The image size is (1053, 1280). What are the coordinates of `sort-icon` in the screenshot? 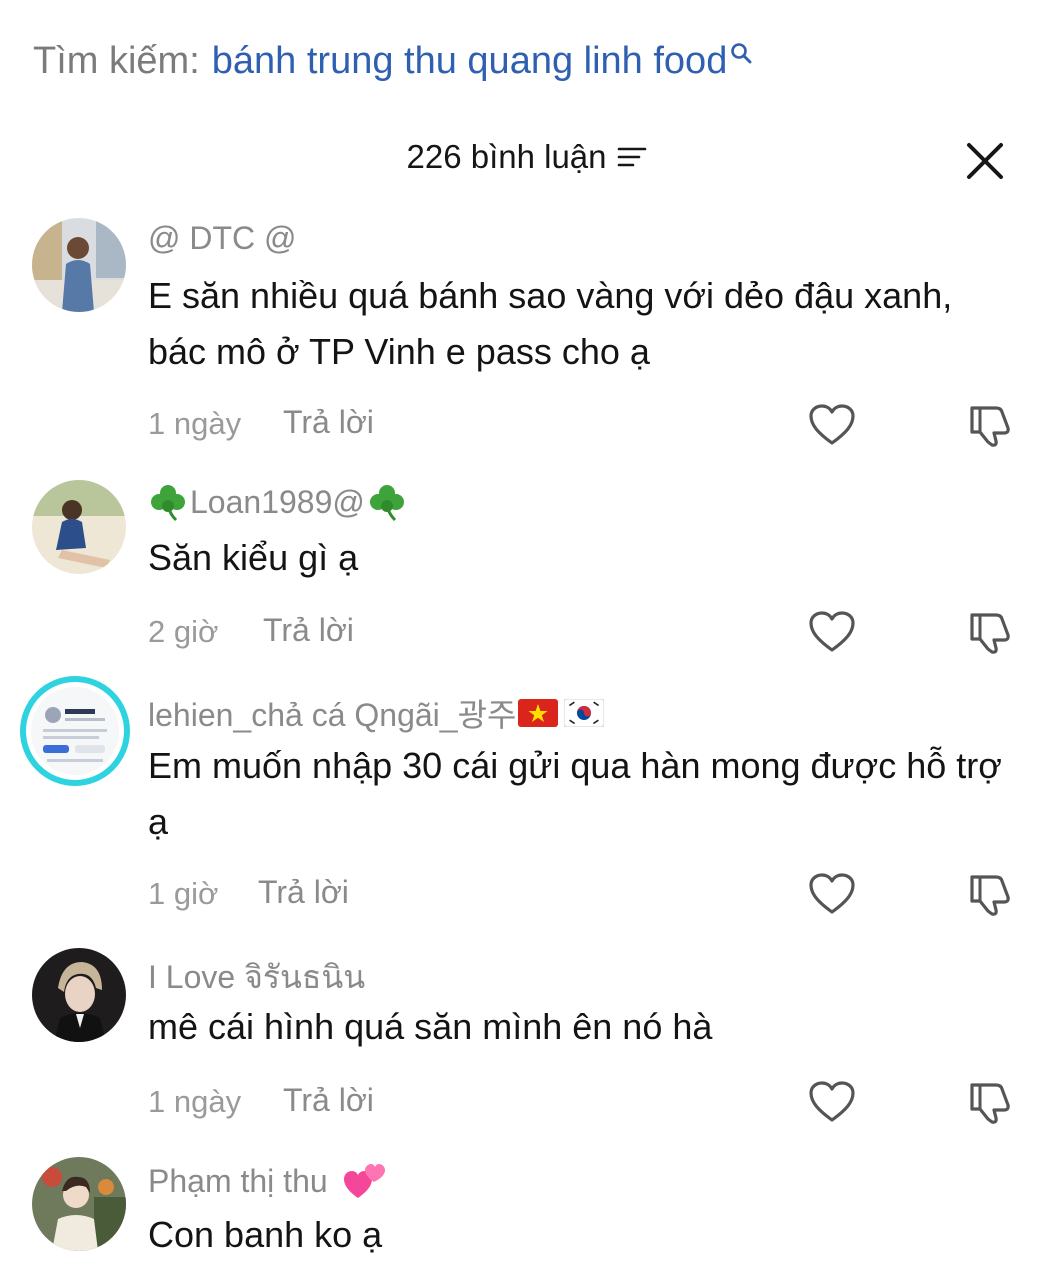 It's located at (632, 157).